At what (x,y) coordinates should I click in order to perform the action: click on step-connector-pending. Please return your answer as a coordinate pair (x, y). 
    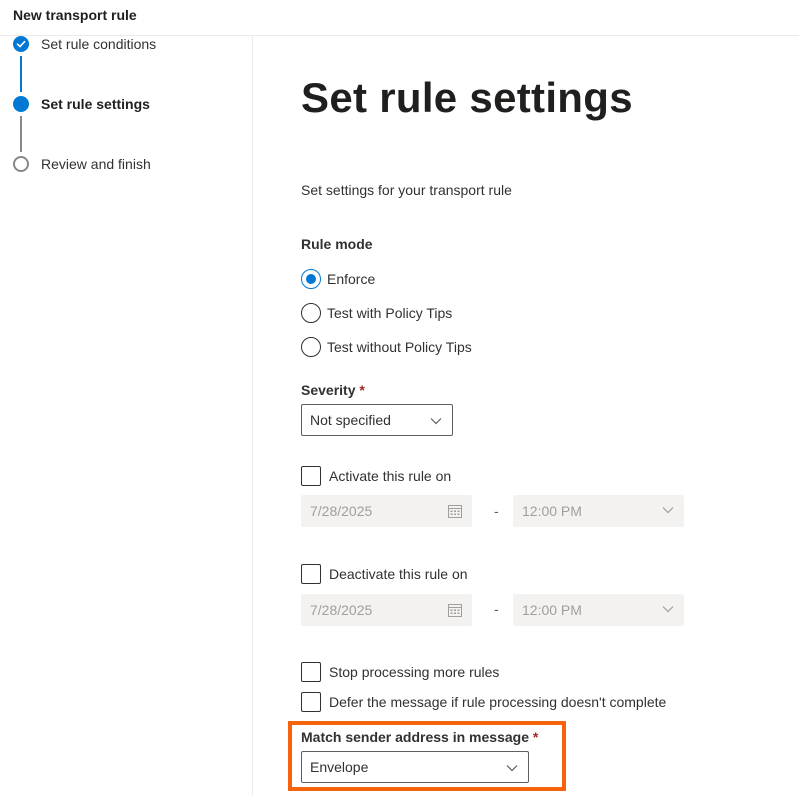
    Looking at the image, I should click on (21, 134).